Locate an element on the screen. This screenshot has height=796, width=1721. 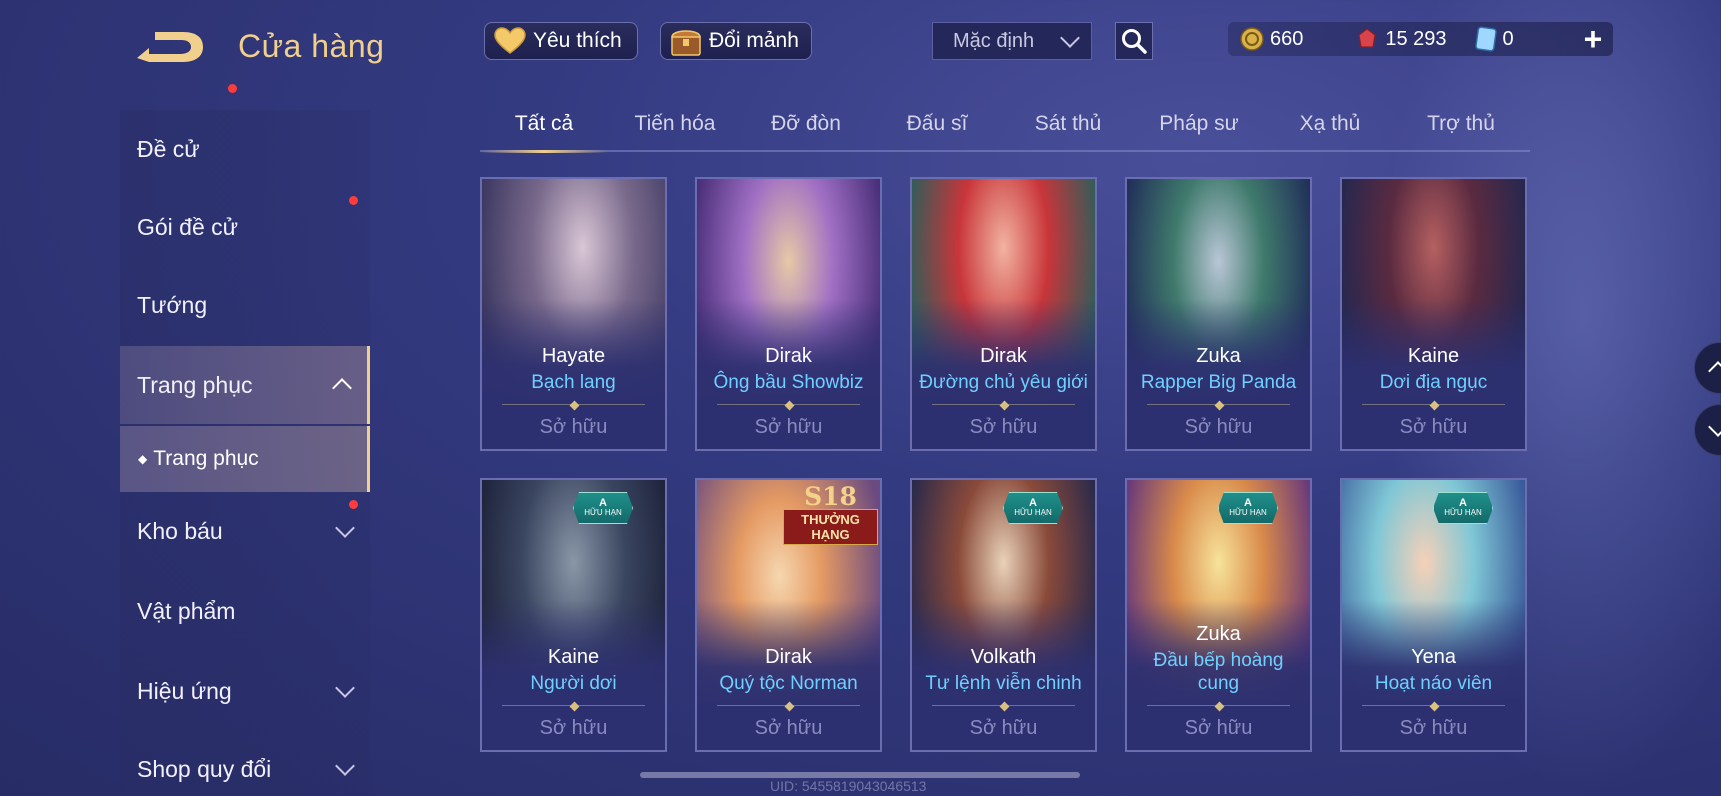
exchange-shards-button: Đổi mảnh is located at coordinates (736, 41).